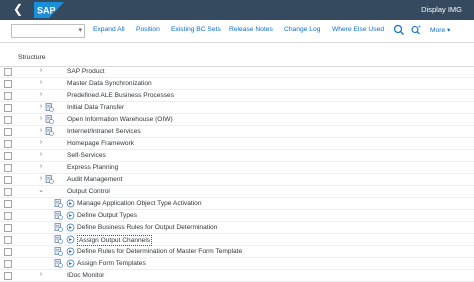  Describe the element at coordinates (86, 71) in the screenshot. I see `tree-node-label: SAP Product` at that location.